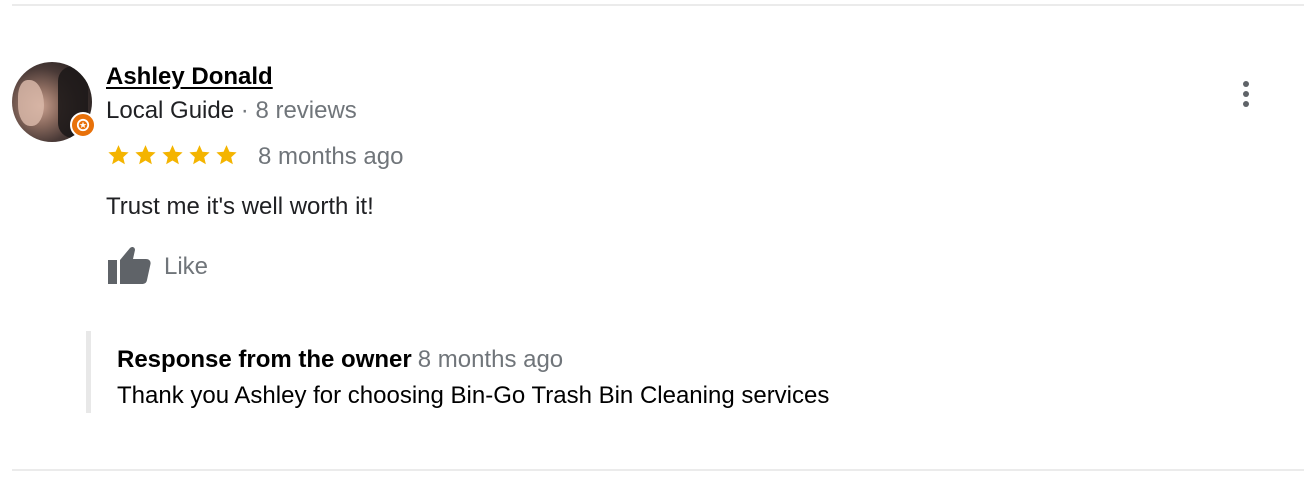  What do you see at coordinates (186, 266) in the screenshot?
I see `like-label: Like` at bounding box center [186, 266].